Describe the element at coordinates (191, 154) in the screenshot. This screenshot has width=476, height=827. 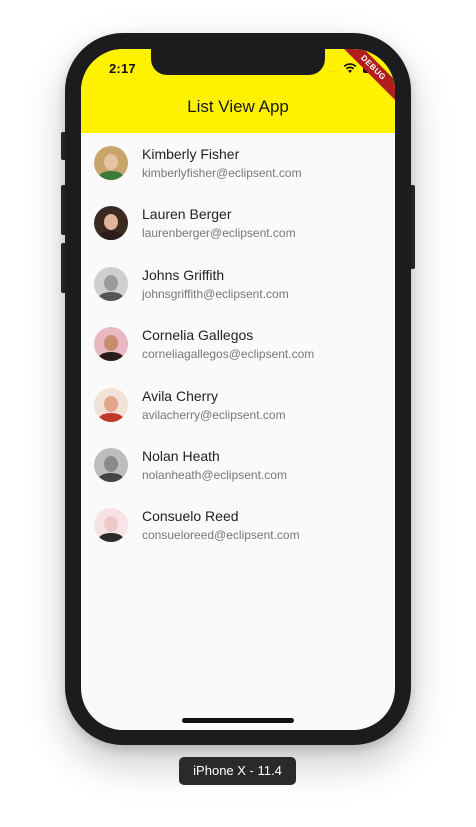
I see `contact-name: Kimberly Fisher` at that location.